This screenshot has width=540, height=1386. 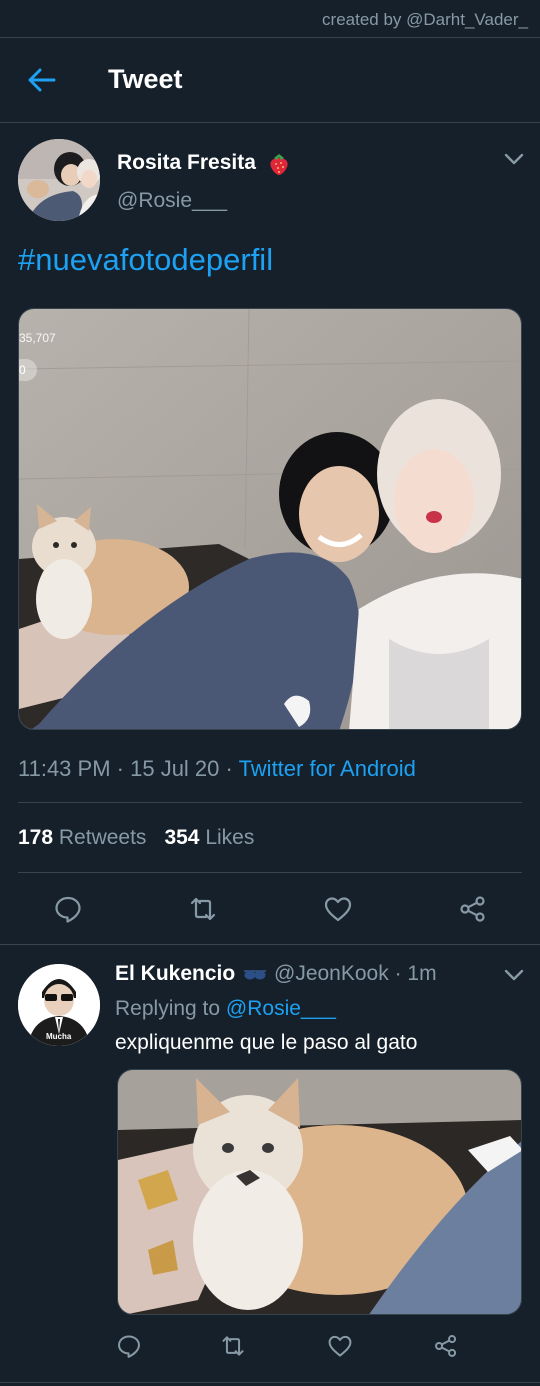 What do you see at coordinates (331, 973) in the screenshot?
I see `reply-author-handle: @JeonKook` at bounding box center [331, 973].